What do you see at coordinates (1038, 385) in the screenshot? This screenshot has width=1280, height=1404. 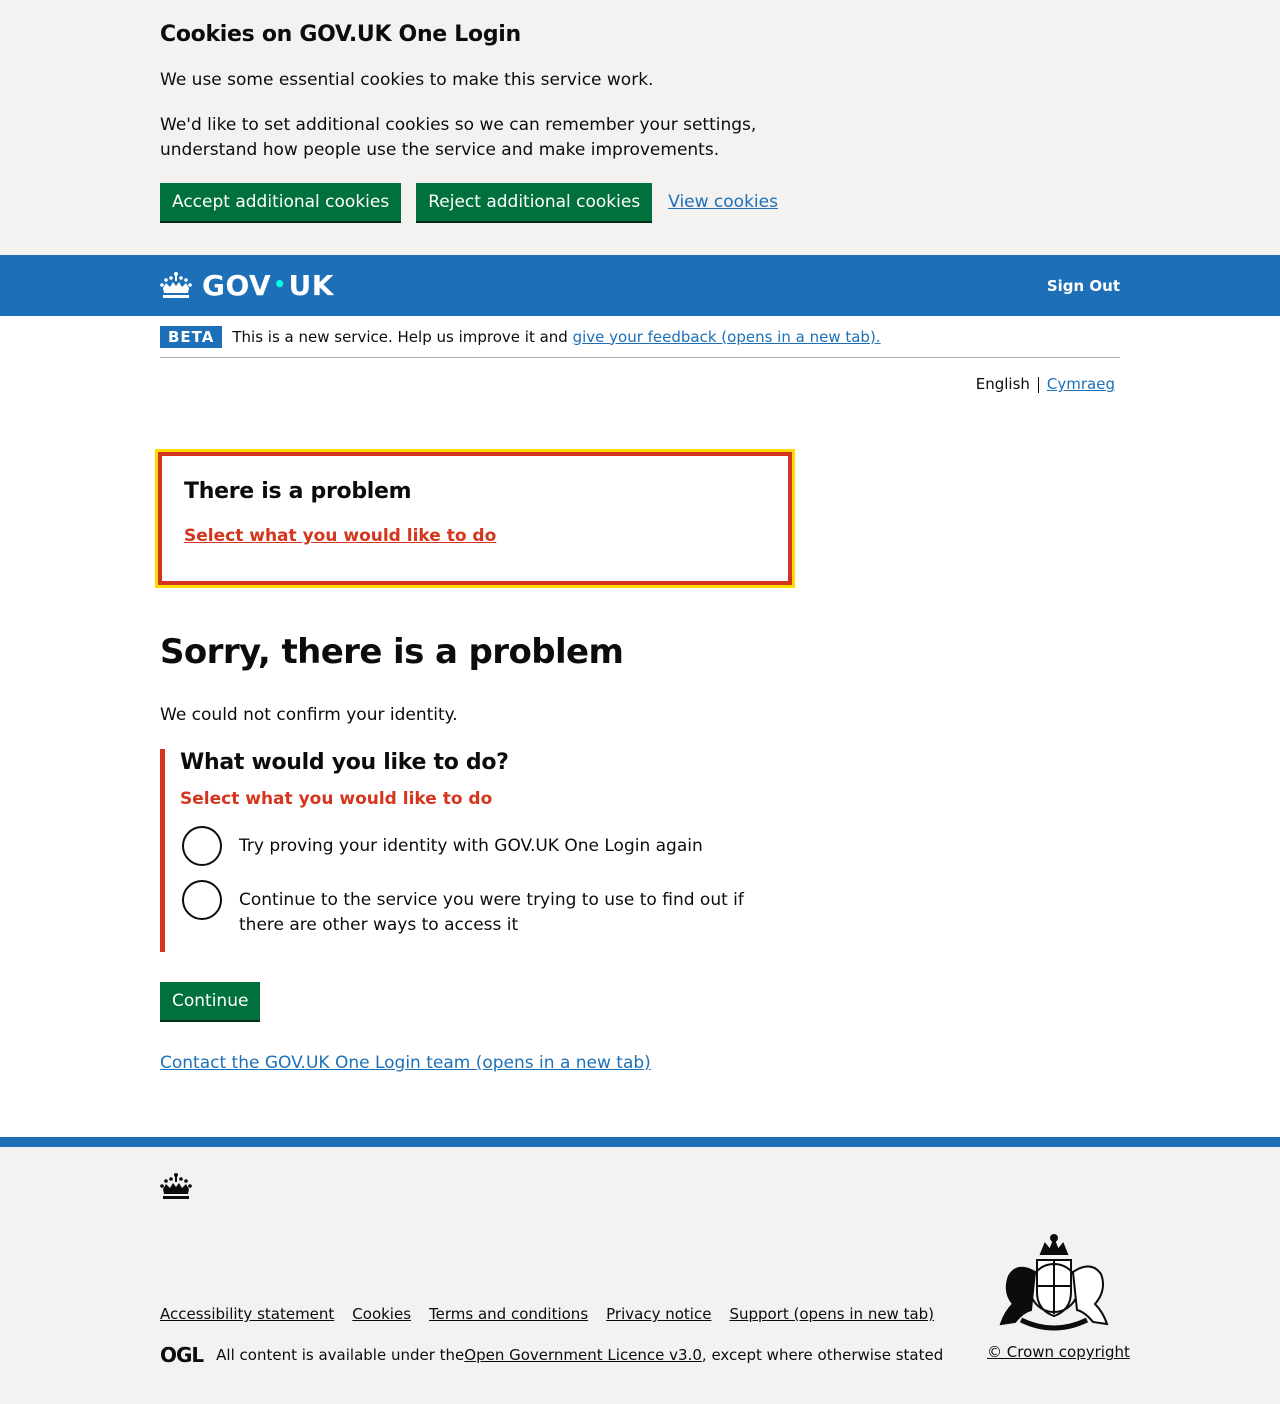 I see `language-separator` at bounding box center [1038, 385].